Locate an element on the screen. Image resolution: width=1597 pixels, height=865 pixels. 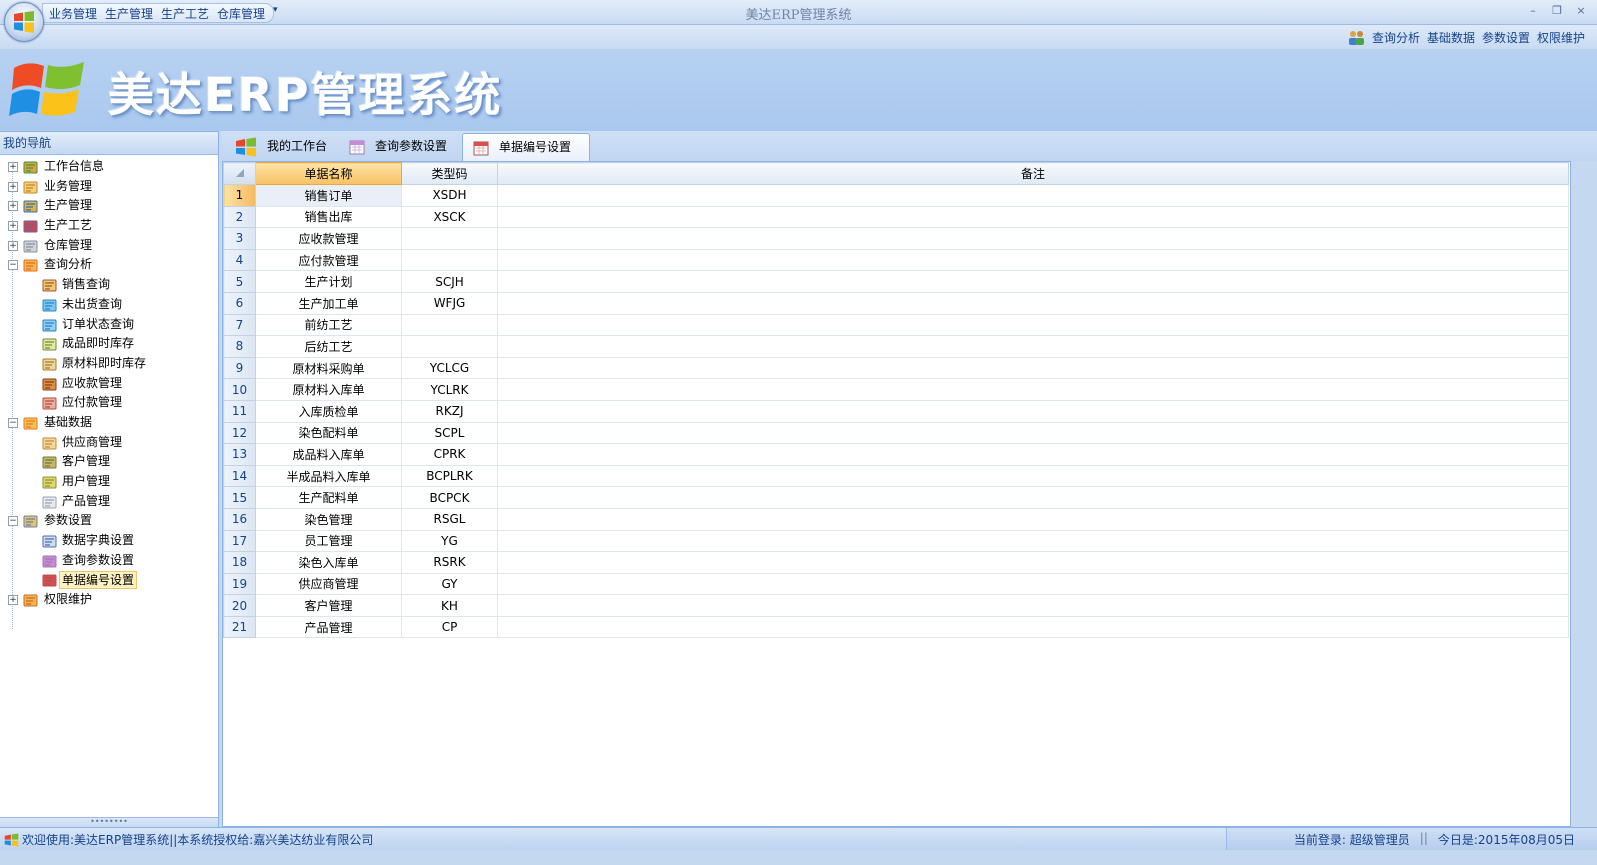
row-number: 21 is located at coordinates (239, 627).